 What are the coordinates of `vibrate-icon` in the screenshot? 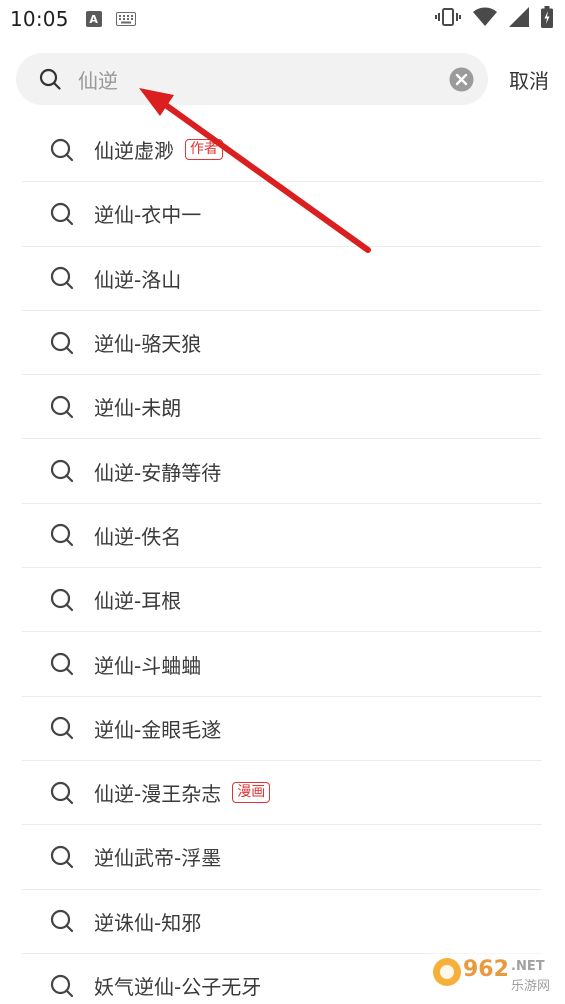 It's located at (448, 19).